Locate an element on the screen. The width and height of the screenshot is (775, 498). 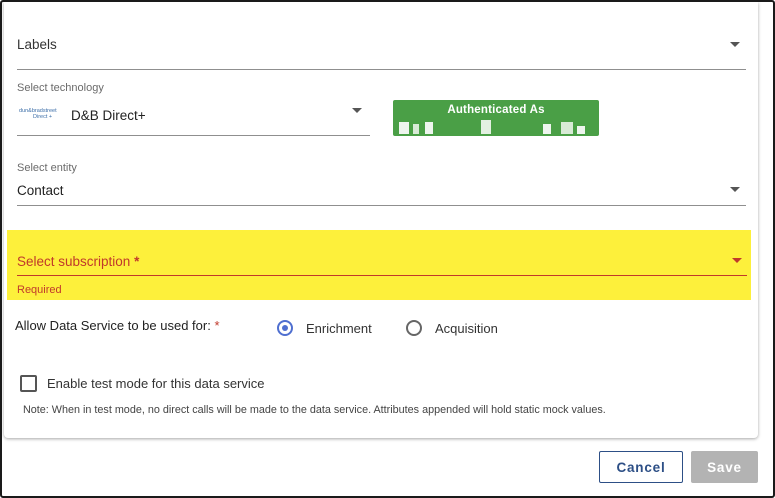
test-mode-label: Enable test mode for this data service is located at coordinates (156, 383).